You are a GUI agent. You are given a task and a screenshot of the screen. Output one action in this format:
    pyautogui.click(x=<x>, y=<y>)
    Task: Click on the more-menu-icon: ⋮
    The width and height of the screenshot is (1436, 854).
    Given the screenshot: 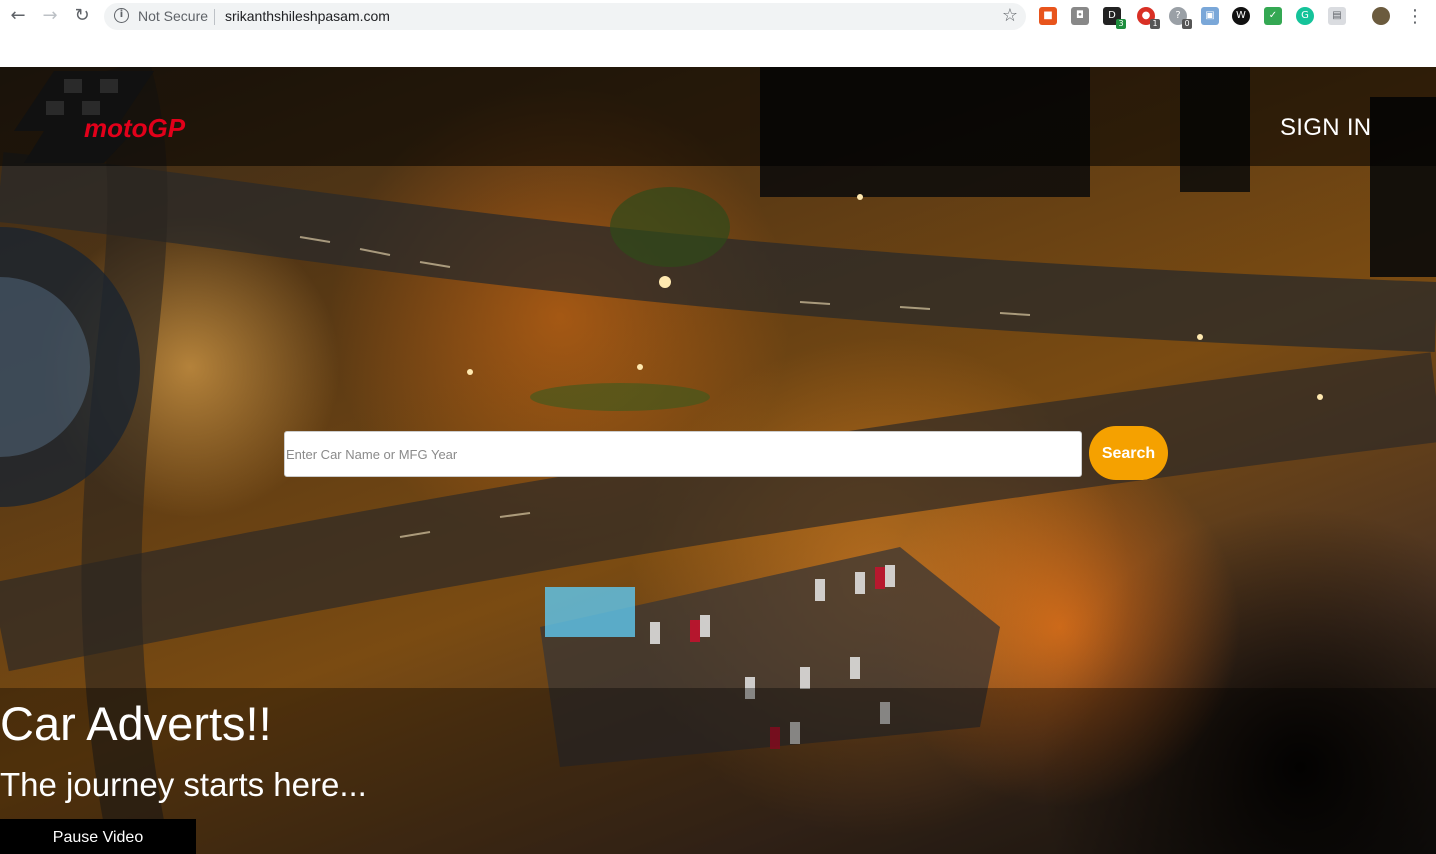 What is the action you would take?
    pyautogui.click(x=1415, y=16)
    